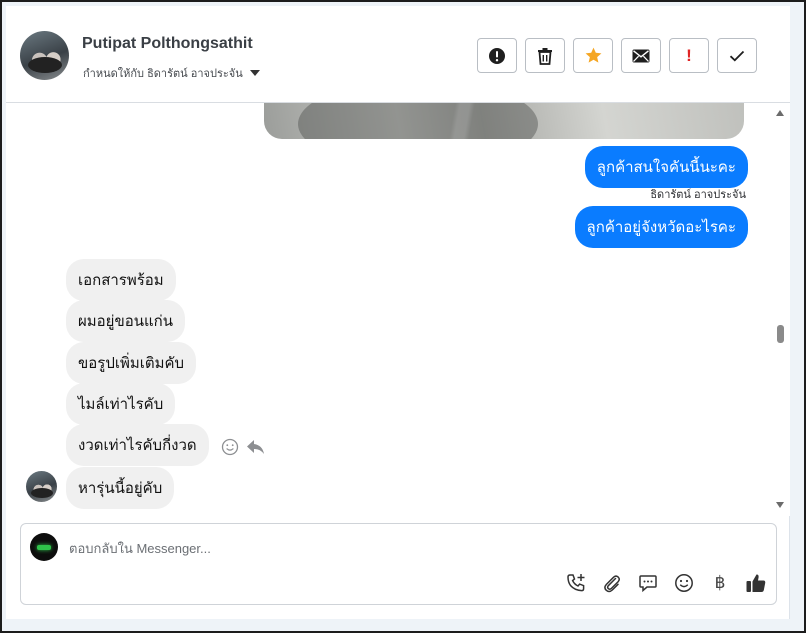  I want to click on reply-input, so click(409, 548).